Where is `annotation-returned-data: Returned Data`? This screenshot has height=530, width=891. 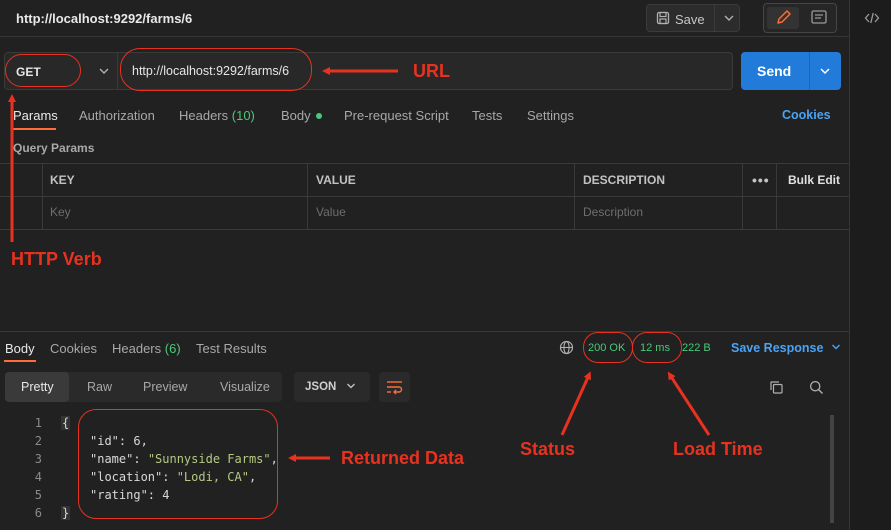 annotation-returned-data: Returned Data is located at coordinates (403, 458).